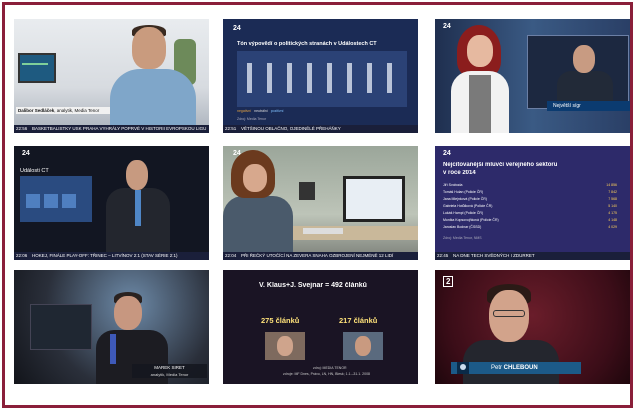 The image size is (639, 414). Describe the element at coordinates (500, 165) in the screenshot. I see `table-title: Nejcitovanější mluvčí veřejného sektoru` at that location.